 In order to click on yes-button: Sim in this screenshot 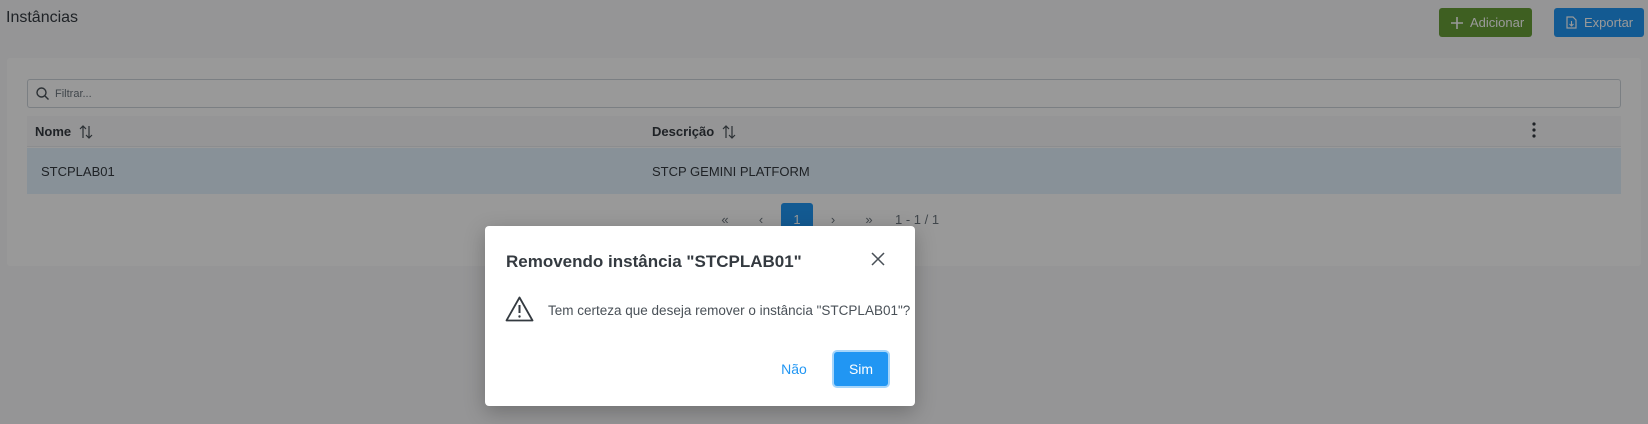, I will do `click(861, 369)`.